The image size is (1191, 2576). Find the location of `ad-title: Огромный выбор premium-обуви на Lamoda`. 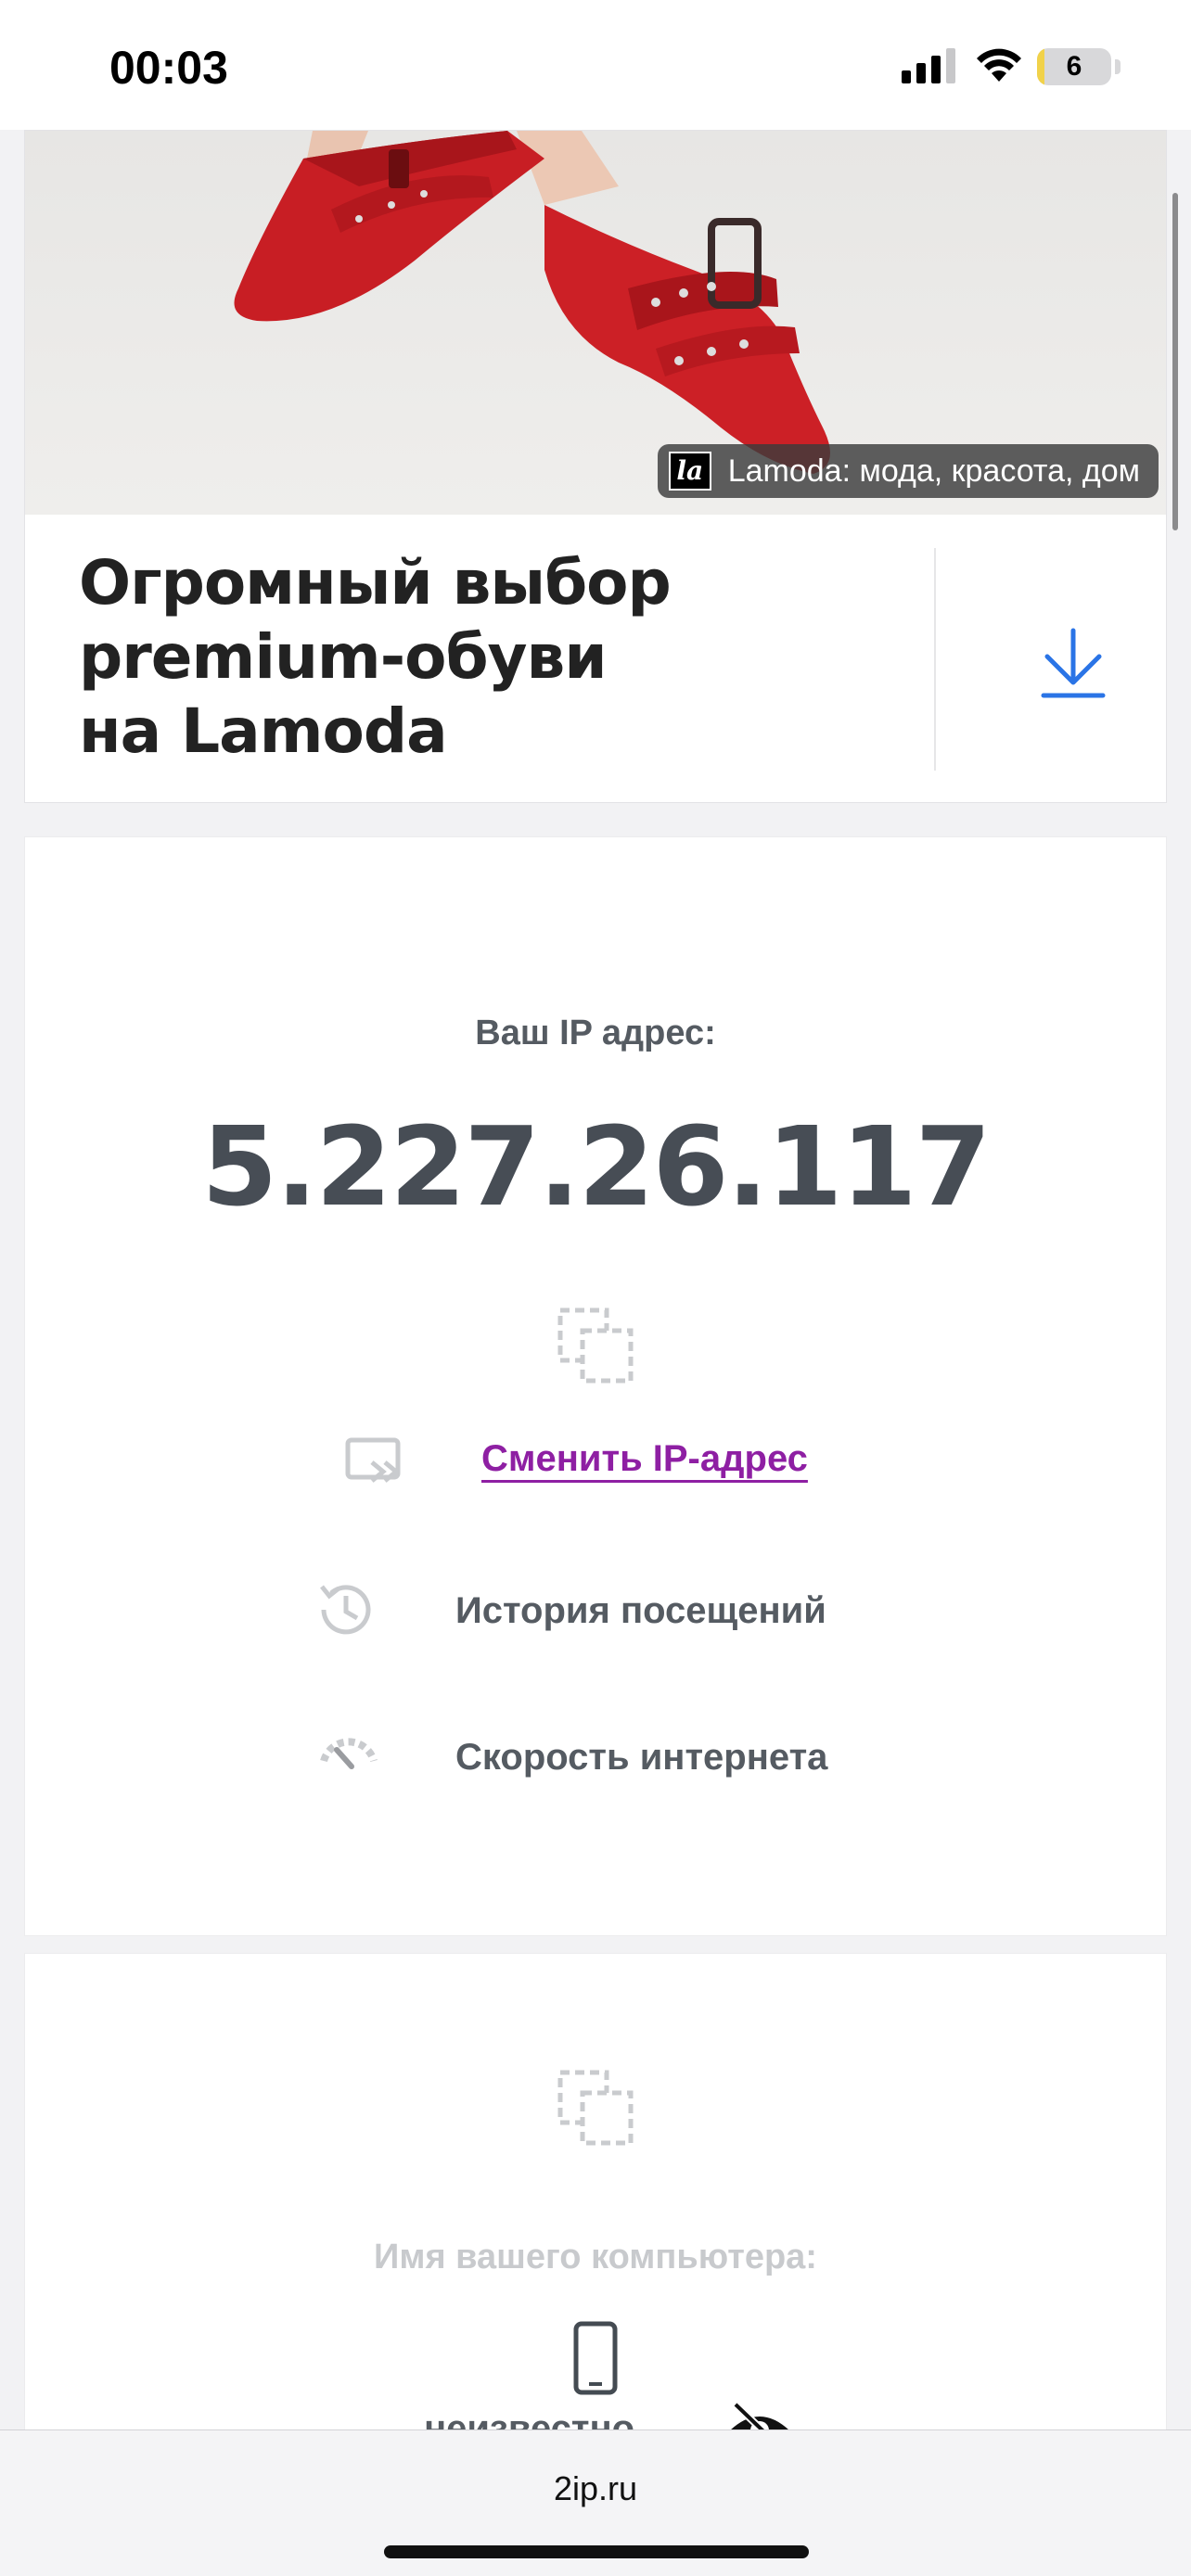

ad-title: Огромный выбор premium-обуви на Lamoda is located at coordinates (497, 657).